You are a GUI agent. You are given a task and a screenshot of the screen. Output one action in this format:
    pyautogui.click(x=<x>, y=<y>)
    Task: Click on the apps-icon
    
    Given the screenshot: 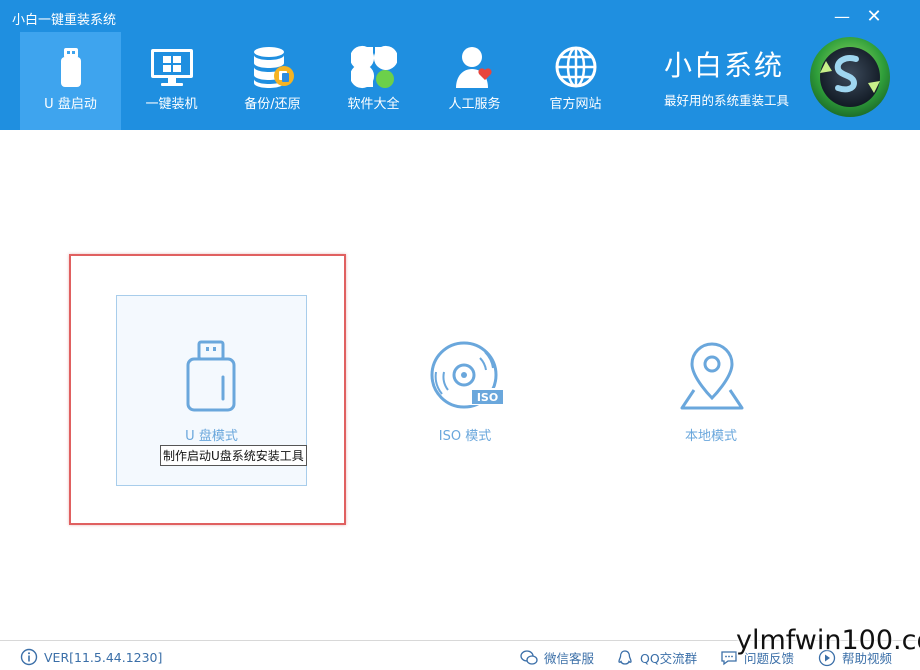 What is the action you would take?
    pyautogui.click(x=373, y=67)
    